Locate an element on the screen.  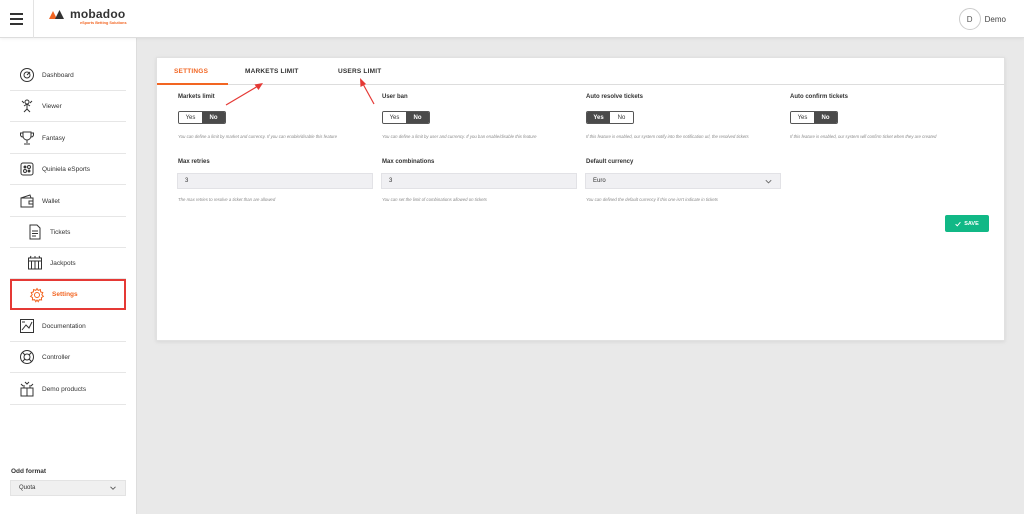
odd-format-select: Quota is located at coordinates (68, 488).